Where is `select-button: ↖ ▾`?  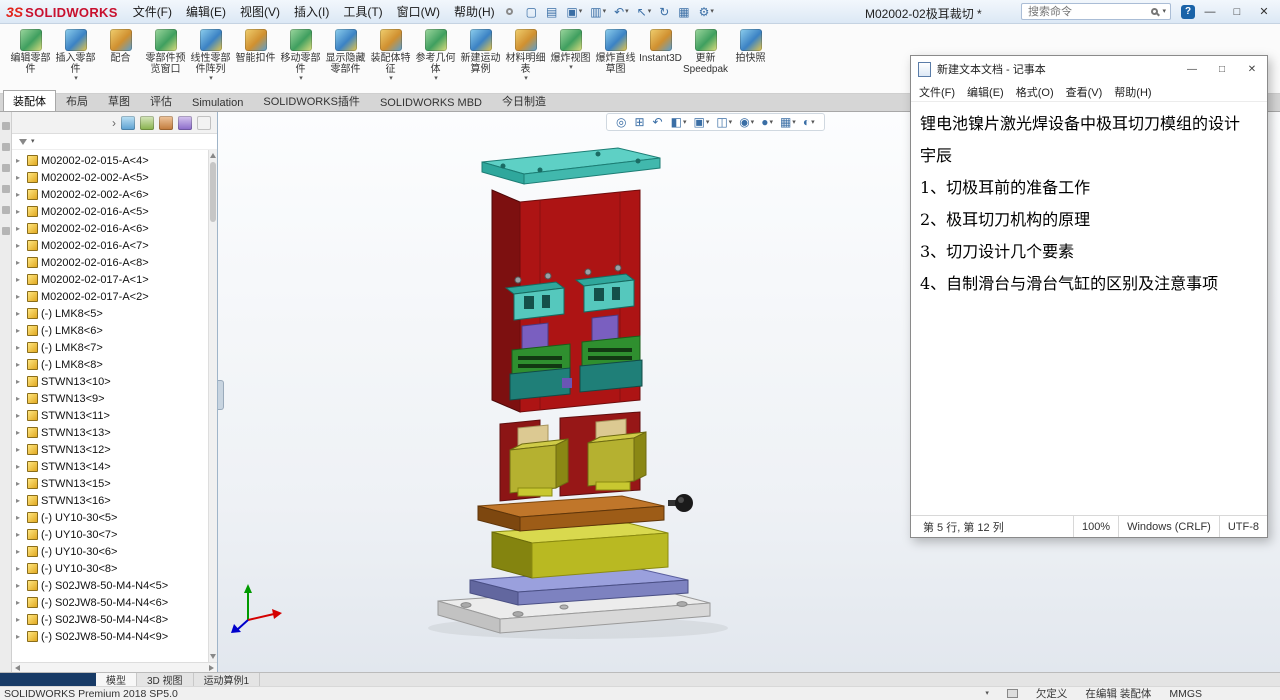 select-button: ↖ ▾ is located at coordinates (644, 12).